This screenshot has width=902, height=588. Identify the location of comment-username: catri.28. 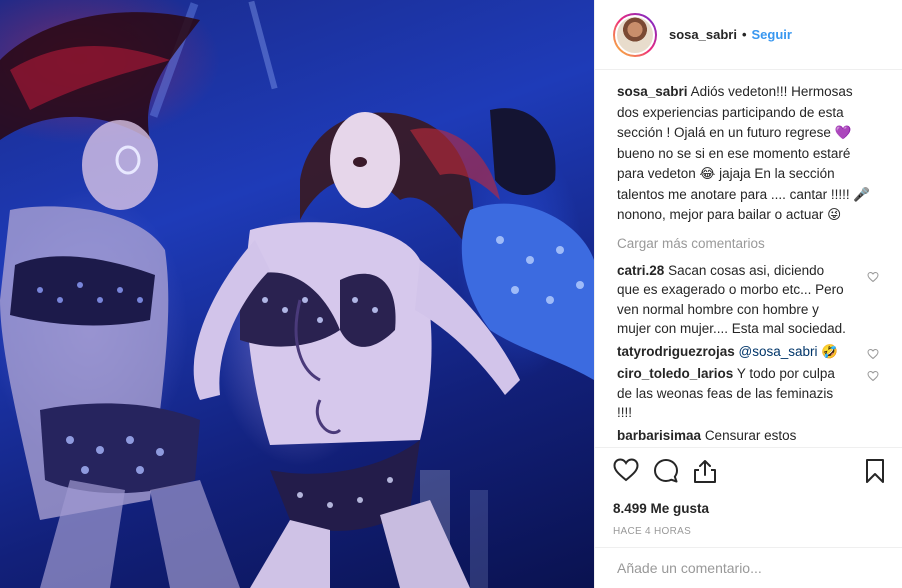
(640, 270).